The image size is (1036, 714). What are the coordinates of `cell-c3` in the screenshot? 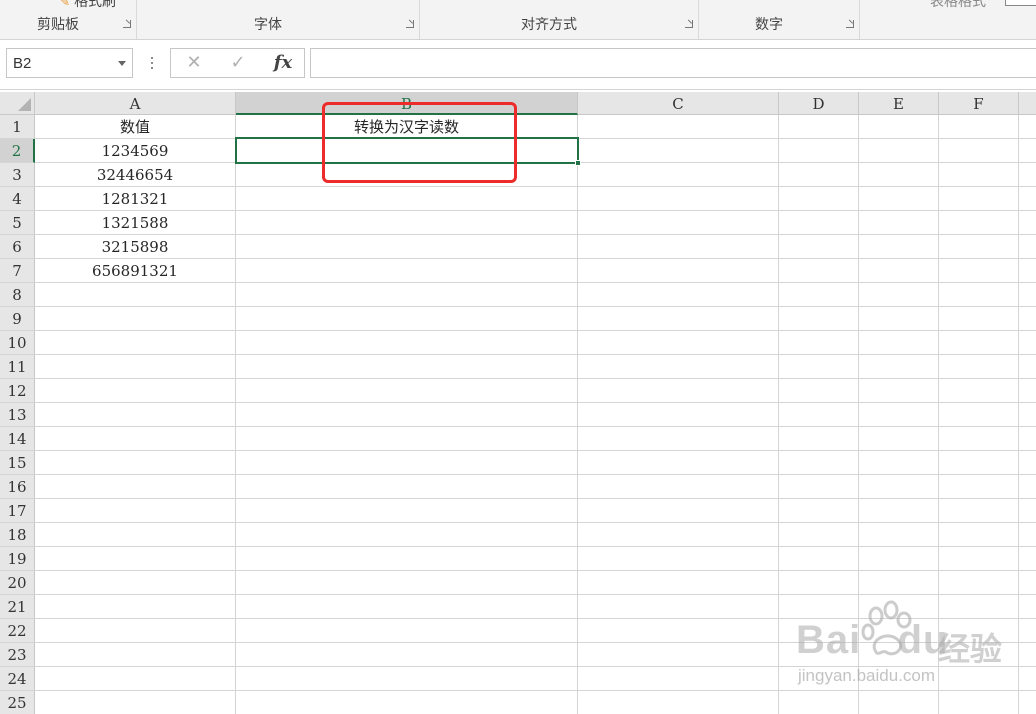 It's located at (678, 175).